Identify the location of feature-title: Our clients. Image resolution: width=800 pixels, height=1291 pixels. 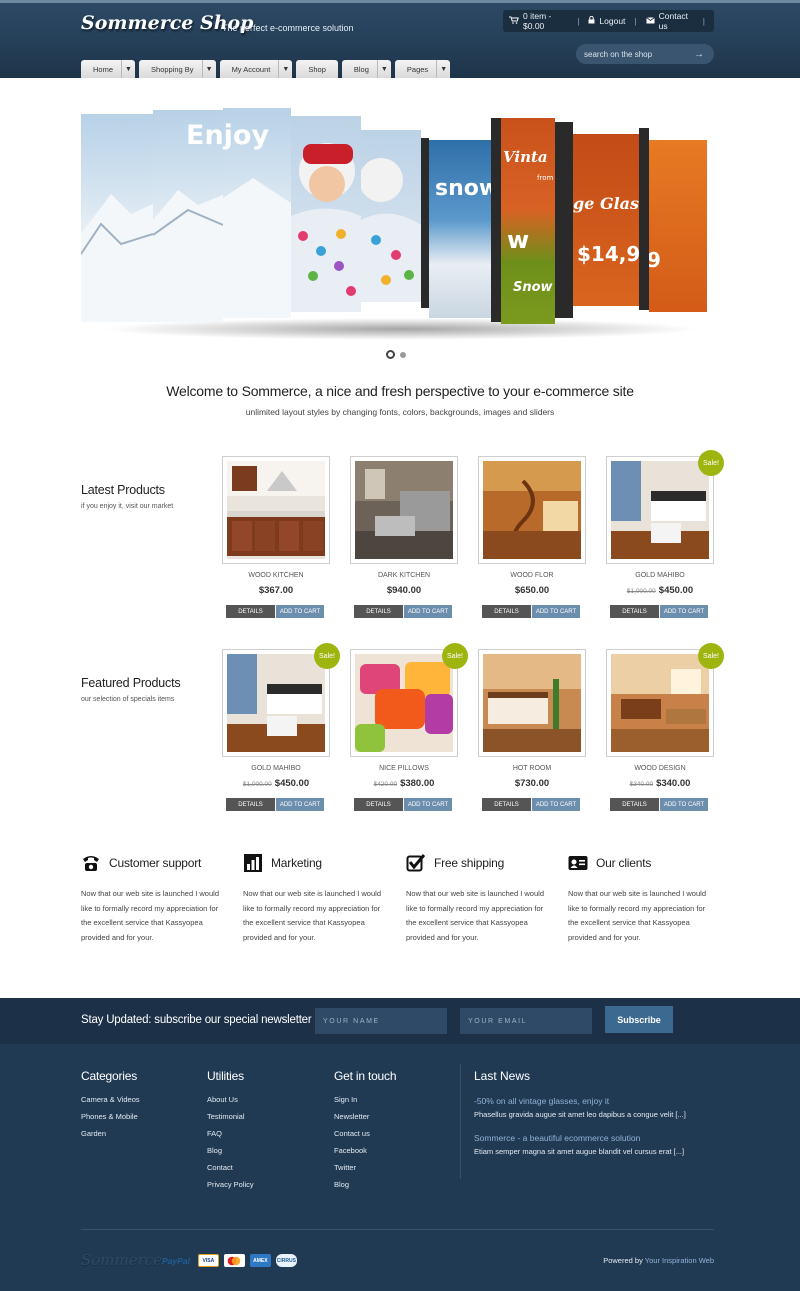
(624, 863).